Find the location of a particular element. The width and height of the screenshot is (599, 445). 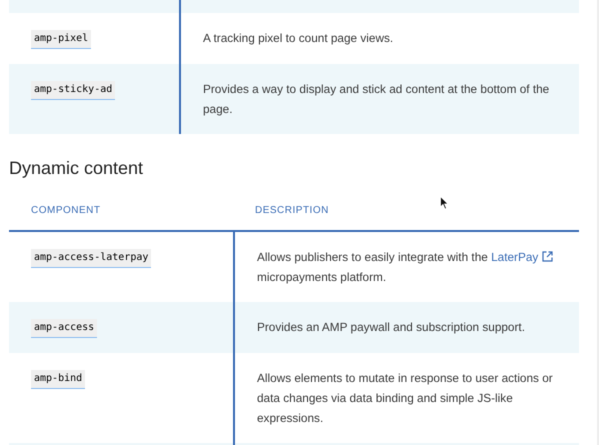

section-heading: Dynamic content is located at coordinates (76, 168).